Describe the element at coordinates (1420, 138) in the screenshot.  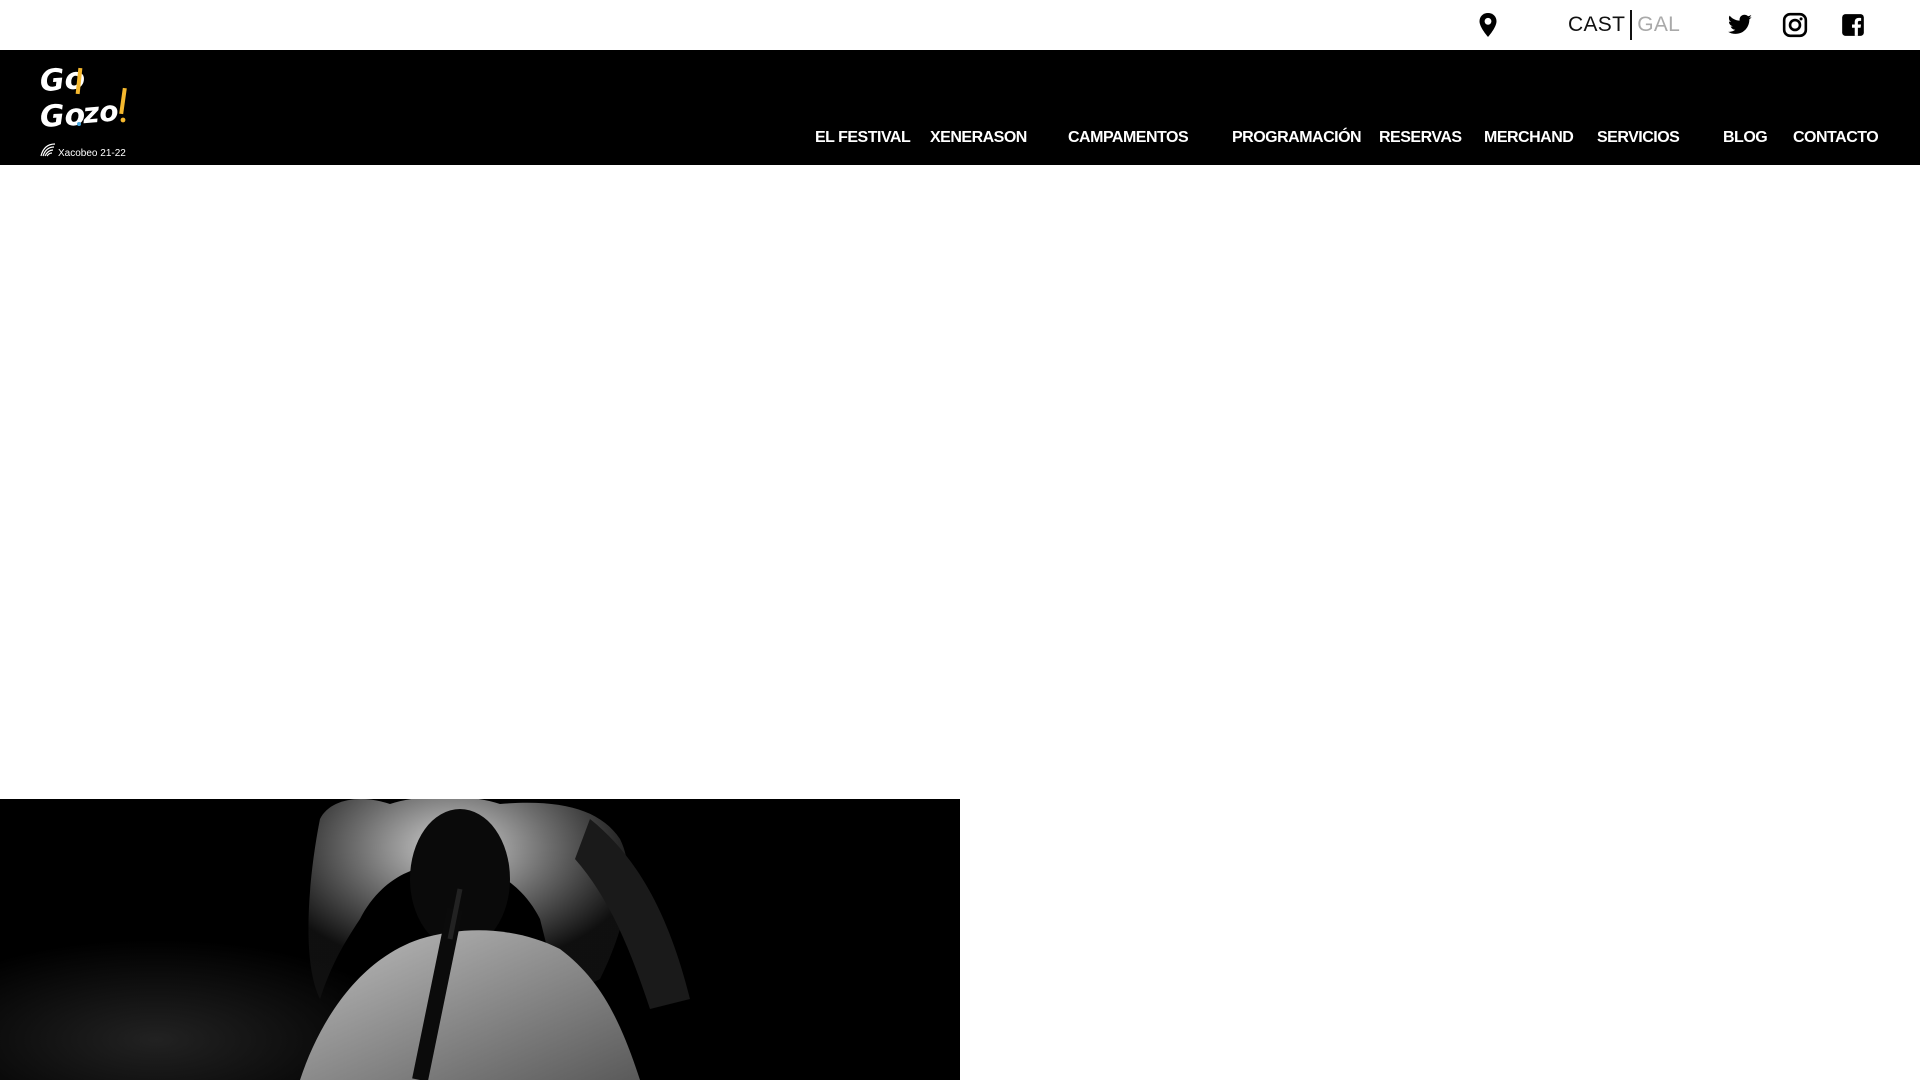
I see `nav-reservas: RESERVAS` at that location.